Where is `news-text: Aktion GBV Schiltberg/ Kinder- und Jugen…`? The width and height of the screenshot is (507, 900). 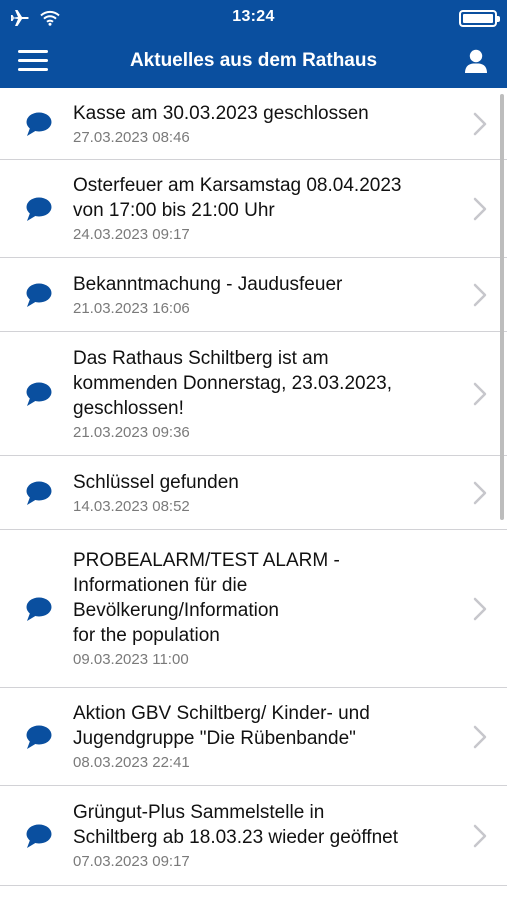
news-text: Aktion GBV Schiltberg/ Kinder- und Jugen… is located at coordinates (251, 736).